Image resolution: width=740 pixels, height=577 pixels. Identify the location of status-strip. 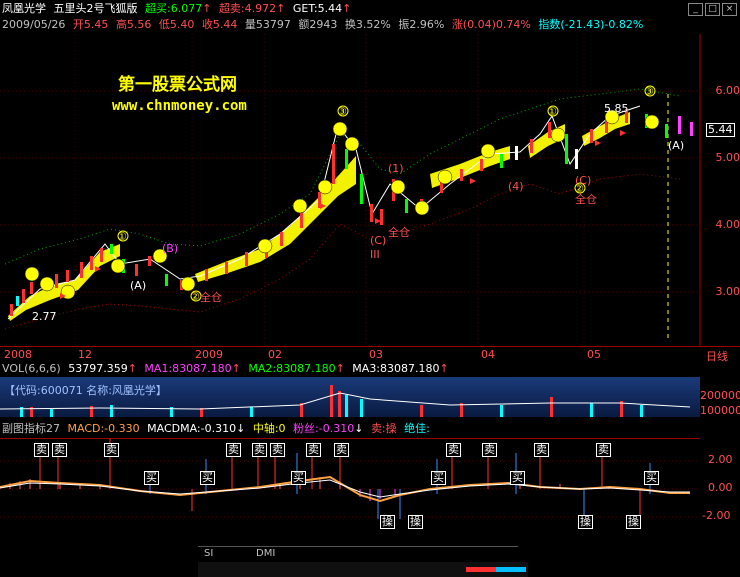
(363, 569).